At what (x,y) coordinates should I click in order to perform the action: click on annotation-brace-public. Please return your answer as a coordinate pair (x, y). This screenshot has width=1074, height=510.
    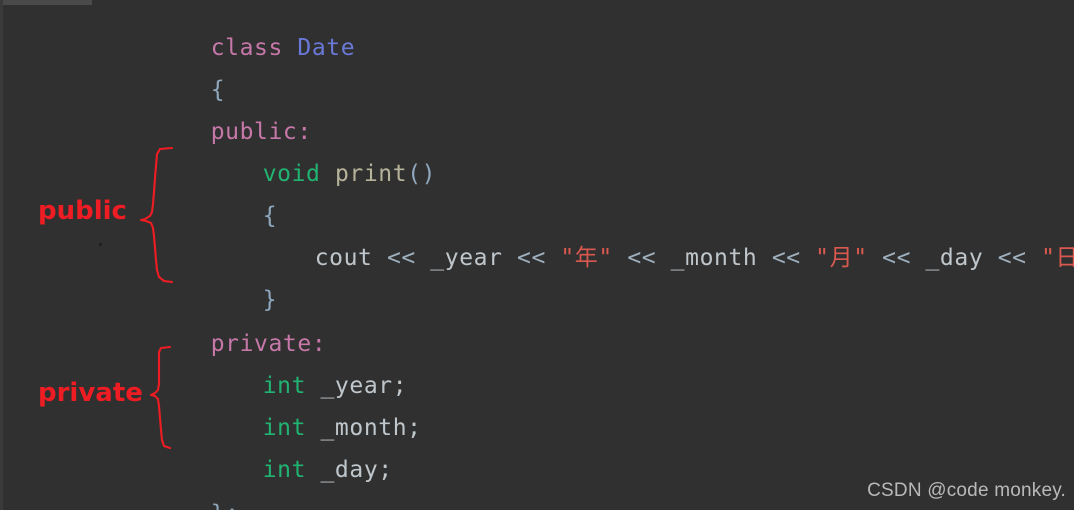
    Looking at the image, I should click on (156, 215).